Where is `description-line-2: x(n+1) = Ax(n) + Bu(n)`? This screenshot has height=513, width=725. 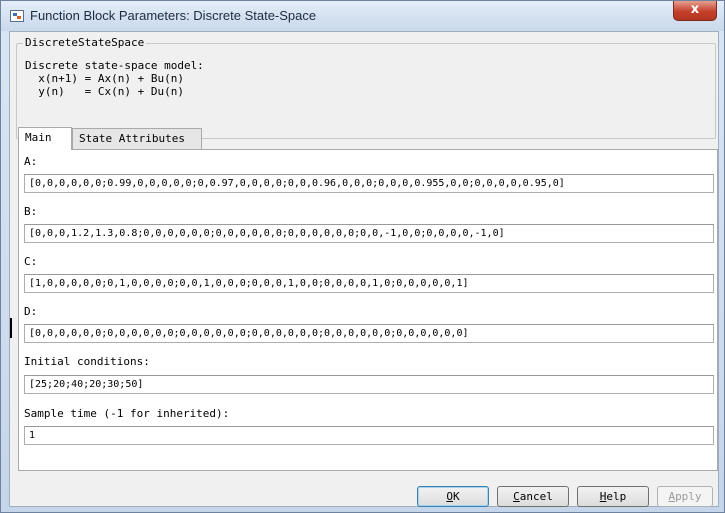
description-line-2: x(n+1) = Ax(n) + Bu(n) is located at coordinates (104, 78).